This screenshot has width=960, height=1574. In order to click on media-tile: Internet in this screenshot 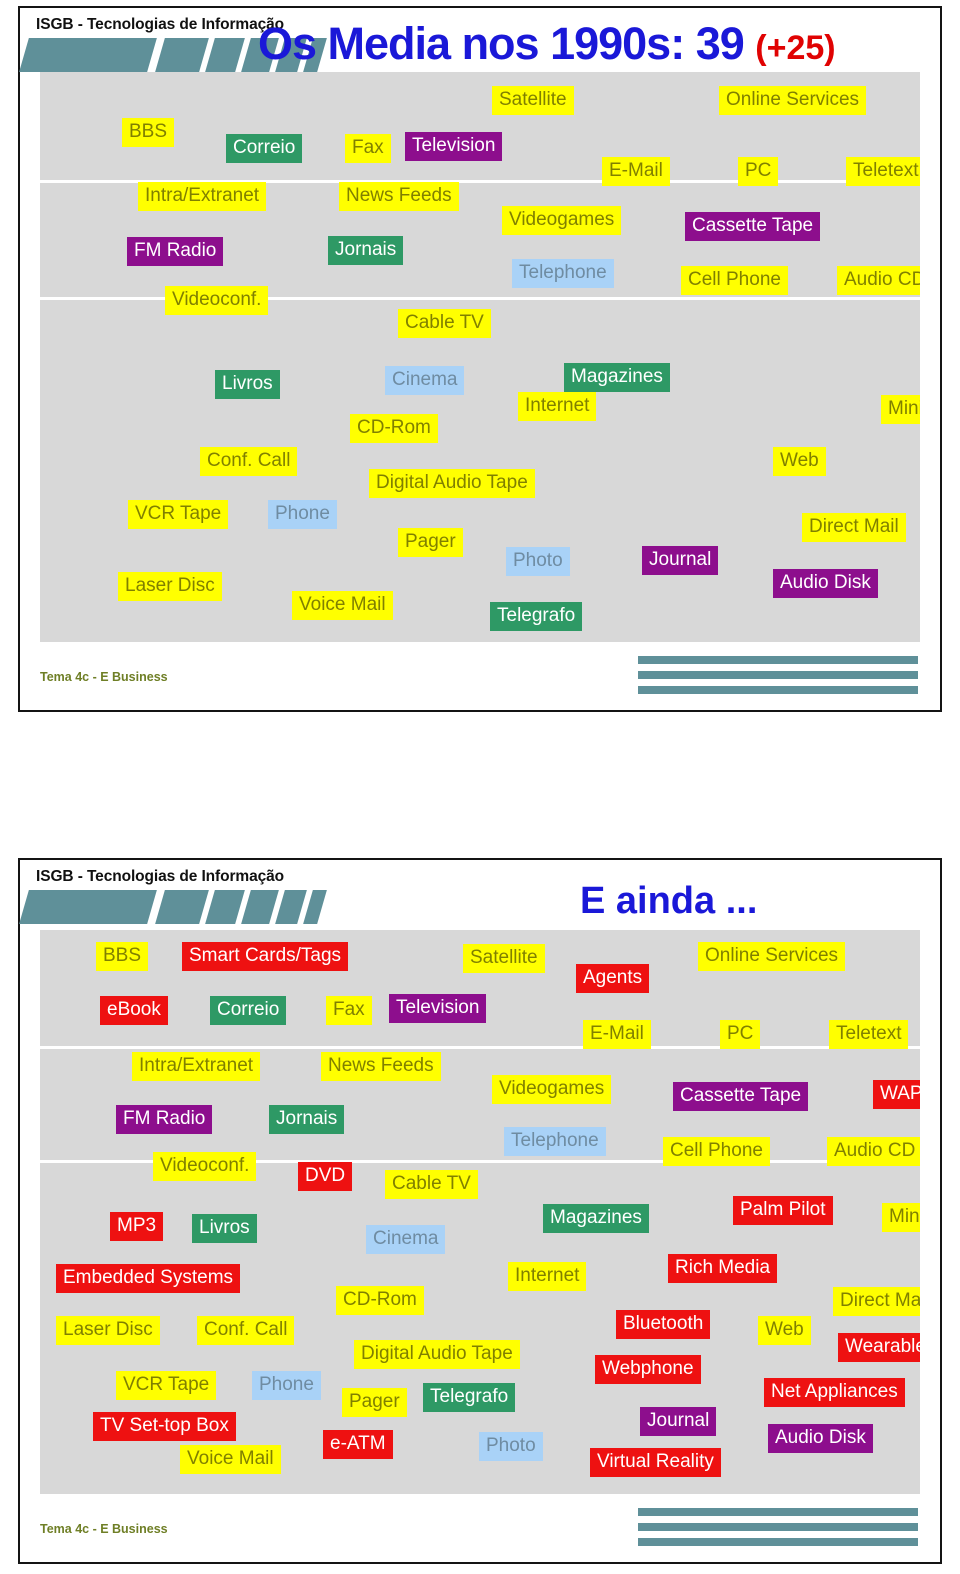, I will do `click(557, 406)`.